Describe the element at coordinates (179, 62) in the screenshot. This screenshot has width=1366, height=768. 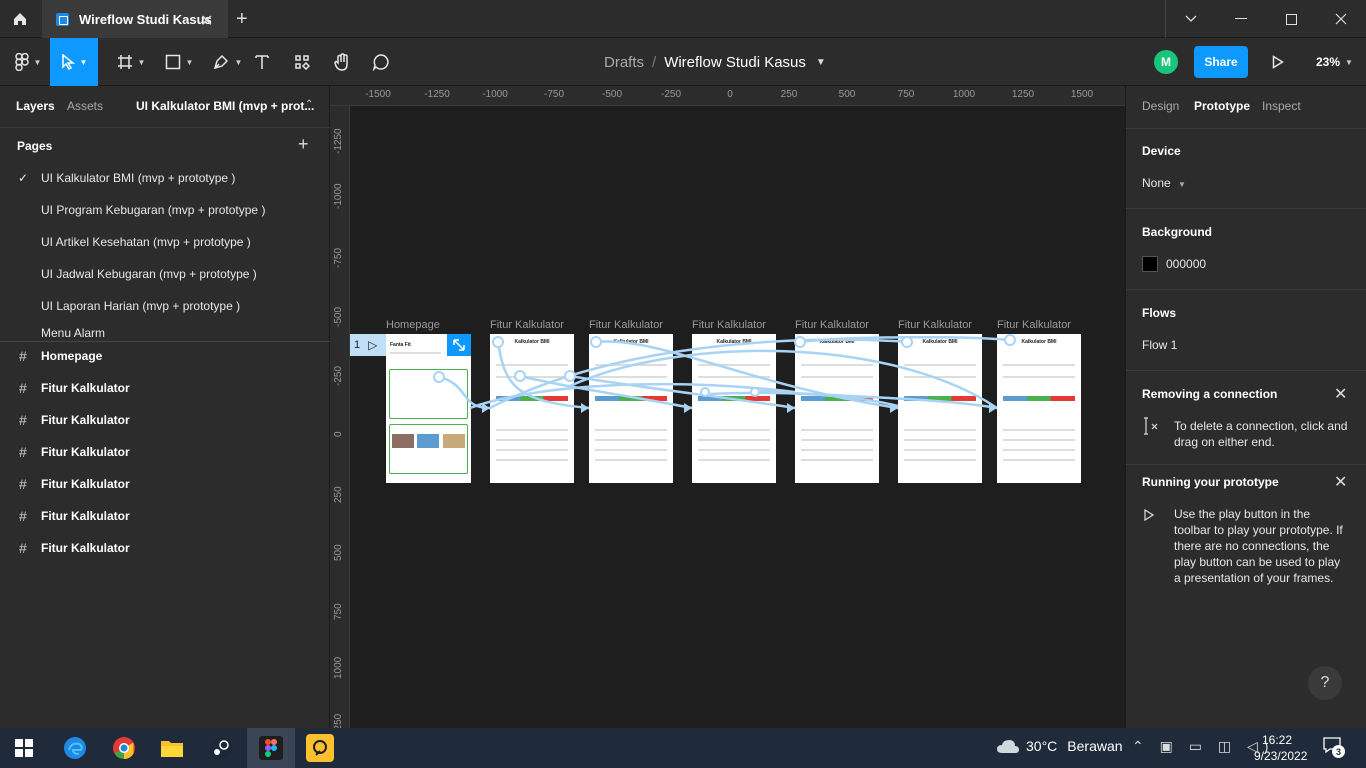
I see `shape-tool-button: ▼` at that location.